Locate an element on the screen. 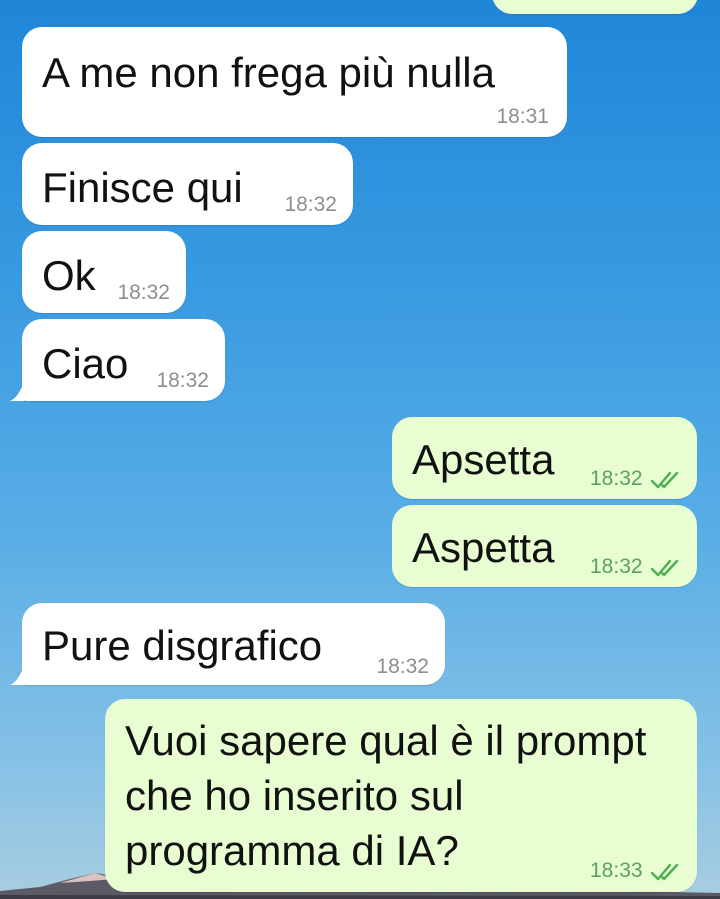 This screenshot has height=899, width=720. message-timestamp: 18:33 is located at coordinates (616, 870).